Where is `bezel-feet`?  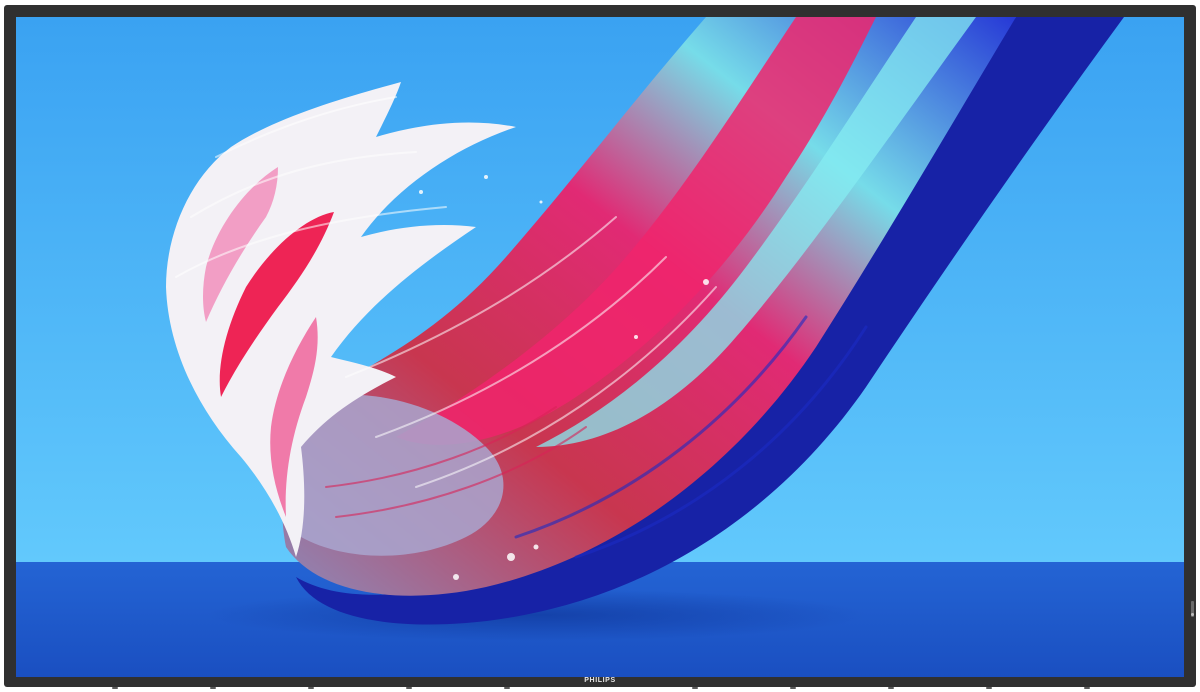 bezel-feet is located at coordinates (600, 687).